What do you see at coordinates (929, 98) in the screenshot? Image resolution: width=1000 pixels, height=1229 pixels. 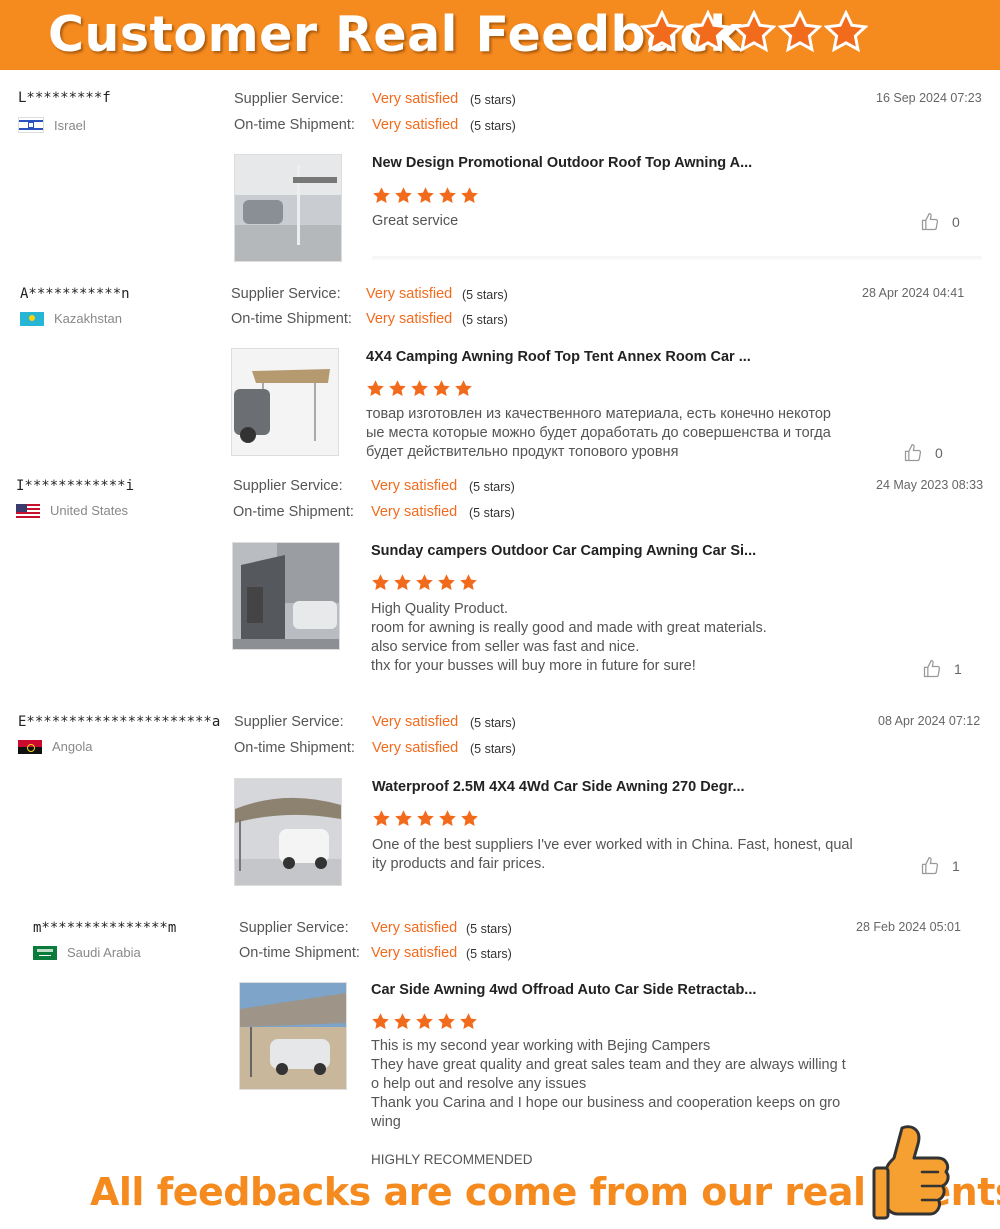 I see `review-date: 16 Sep 2024 07:23` at bounding box center [929, 98].